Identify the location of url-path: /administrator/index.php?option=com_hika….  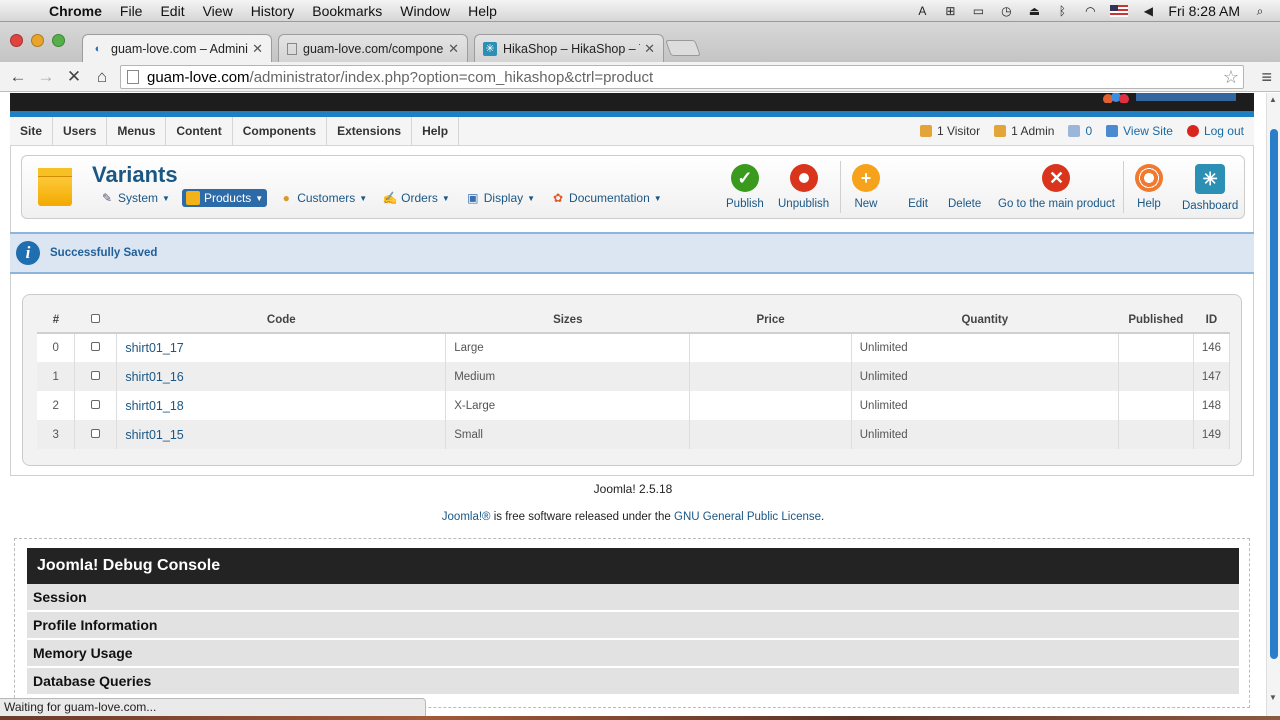
(451, 77).